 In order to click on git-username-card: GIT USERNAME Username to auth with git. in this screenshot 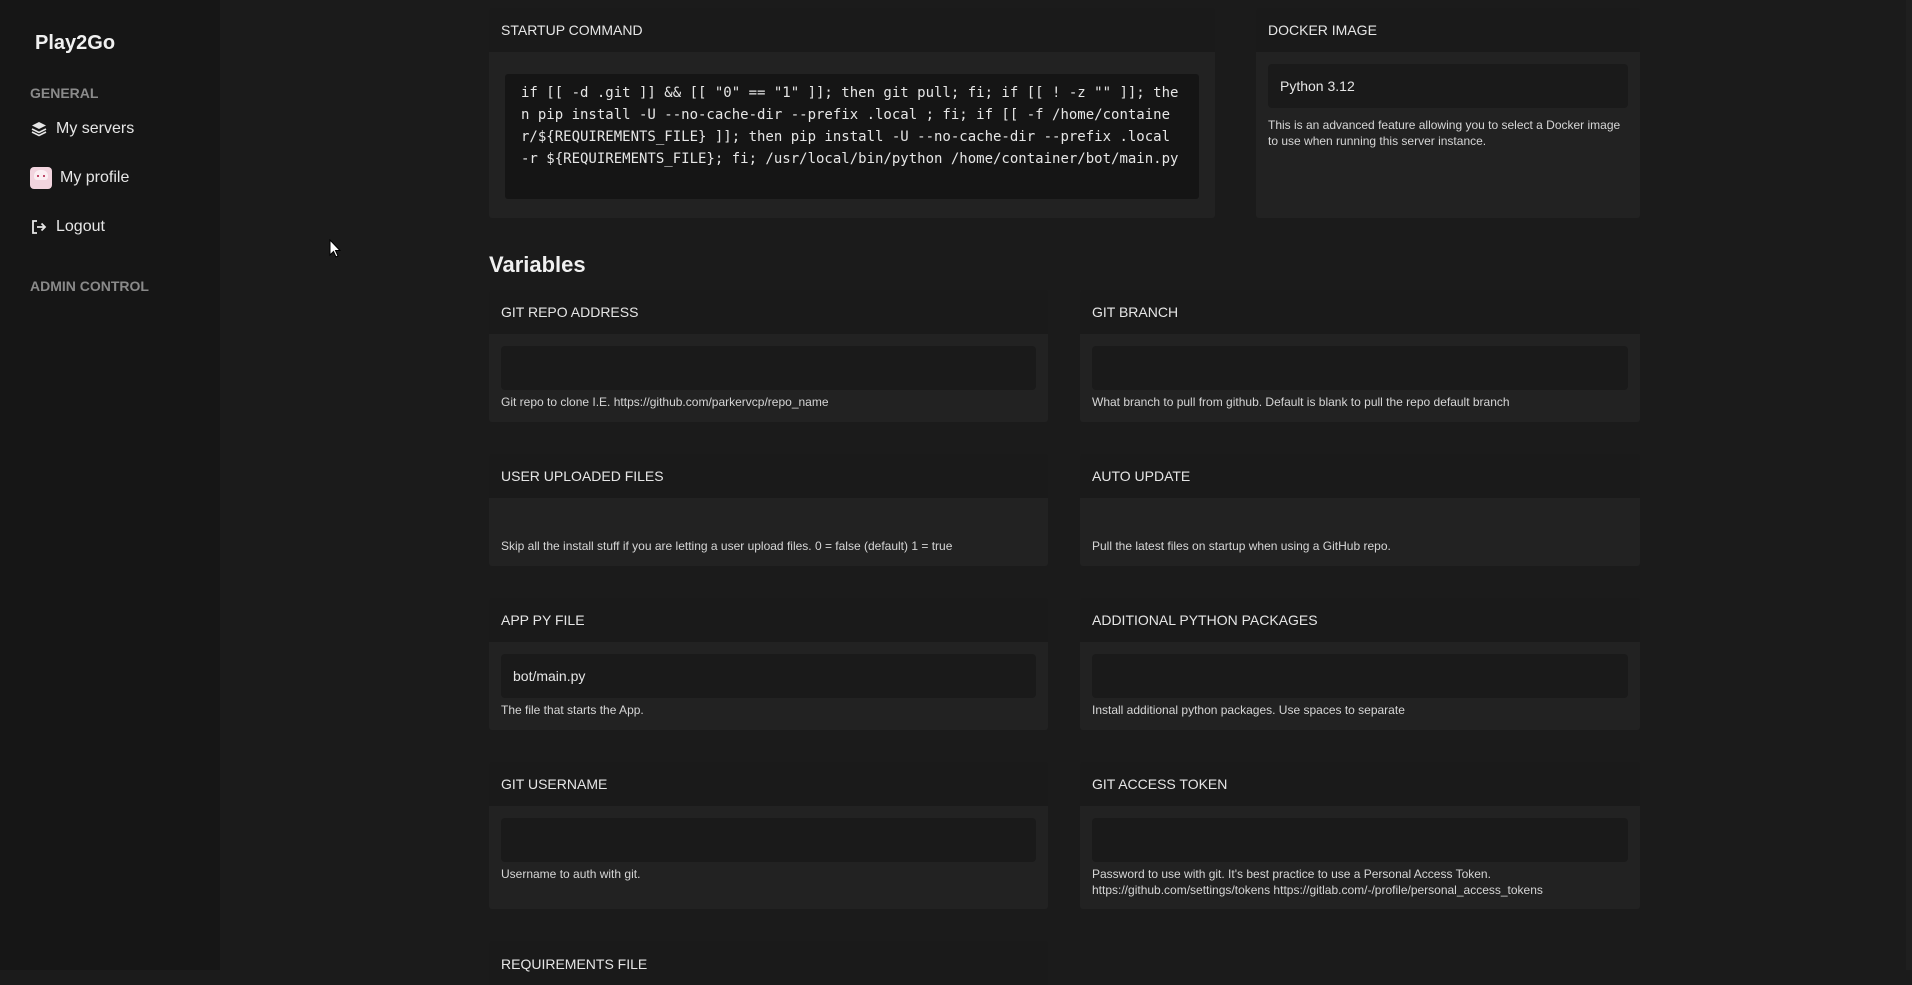, I will do `click(768, 835)`.